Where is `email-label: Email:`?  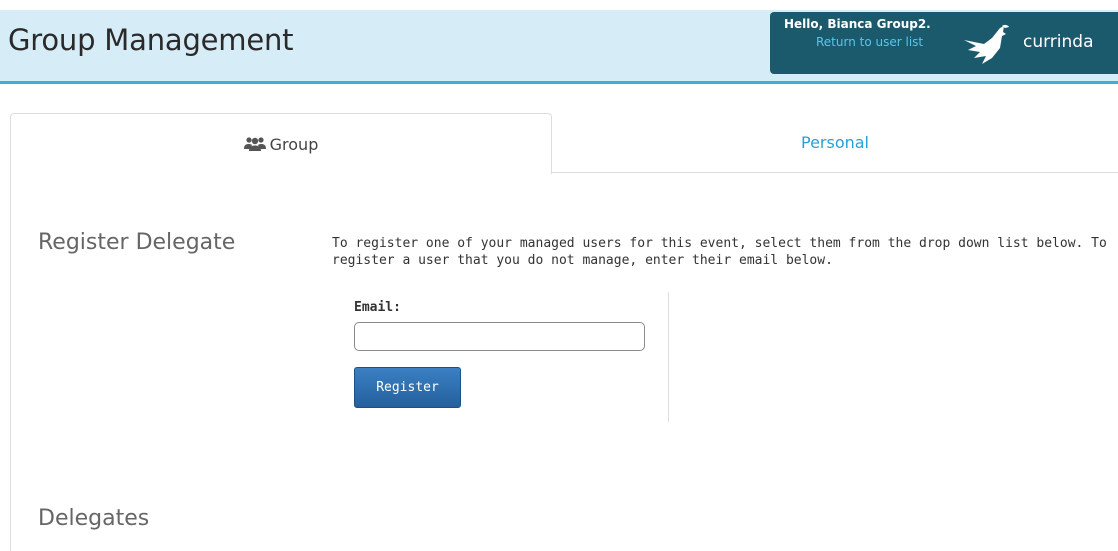 email-label: Email: is located at coordinates (377, 307).